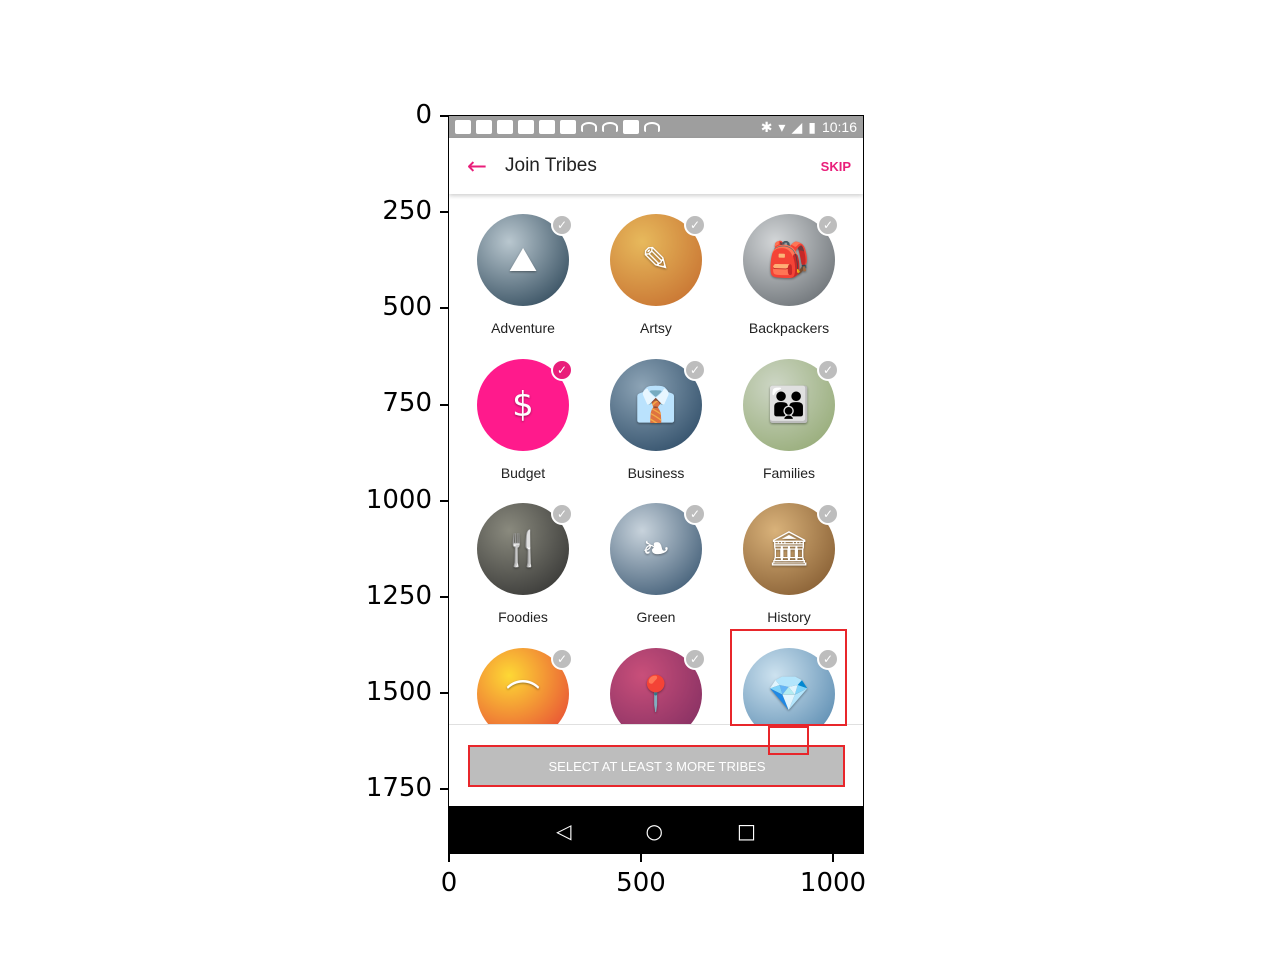 This screenshot has height=960, width=1280. I want to click on leaf-icon: ❧, so click(656, 549).